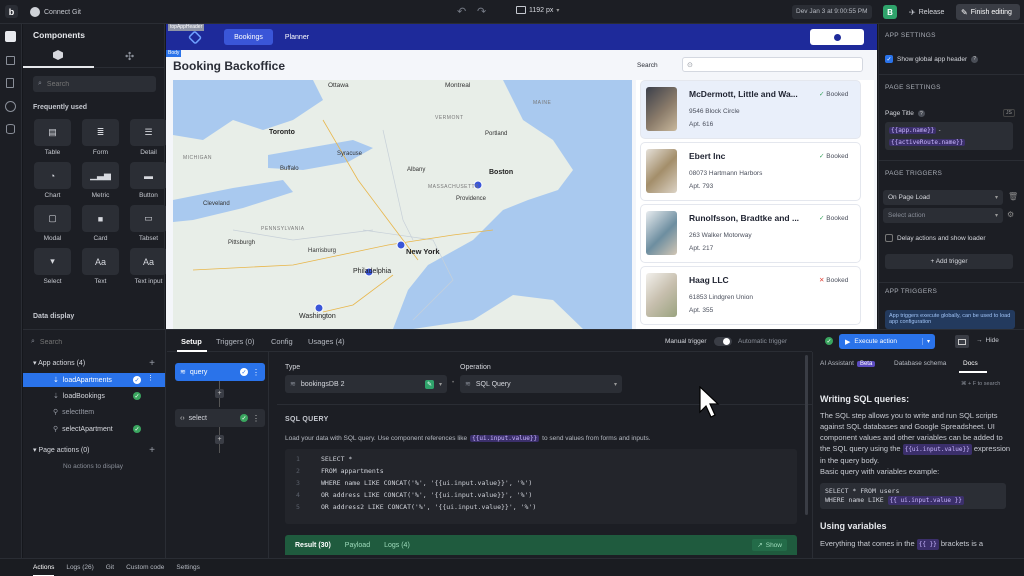 The width and height of the screenshot is (1024, 576). Describe the element at coordinates (282, 341) in the screenshot. I see `tab-config: Config` at that location.